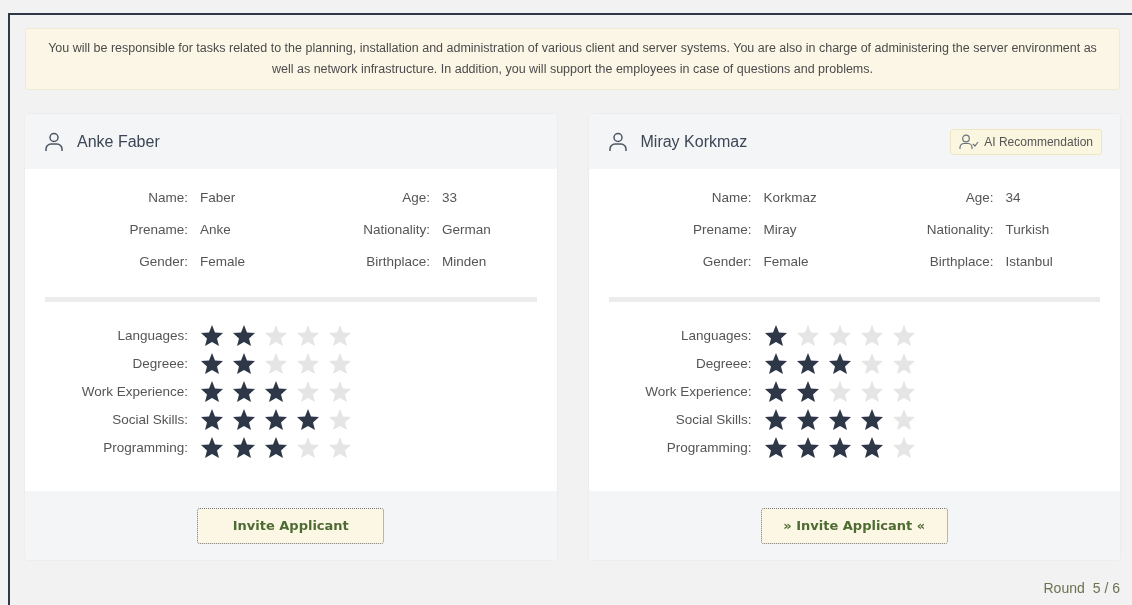 The height and width of the screenshot is (605, 1132). Describe the element at coordinates (1028, 230) in the screenshot. I see `field-value: Turkish` at that location.